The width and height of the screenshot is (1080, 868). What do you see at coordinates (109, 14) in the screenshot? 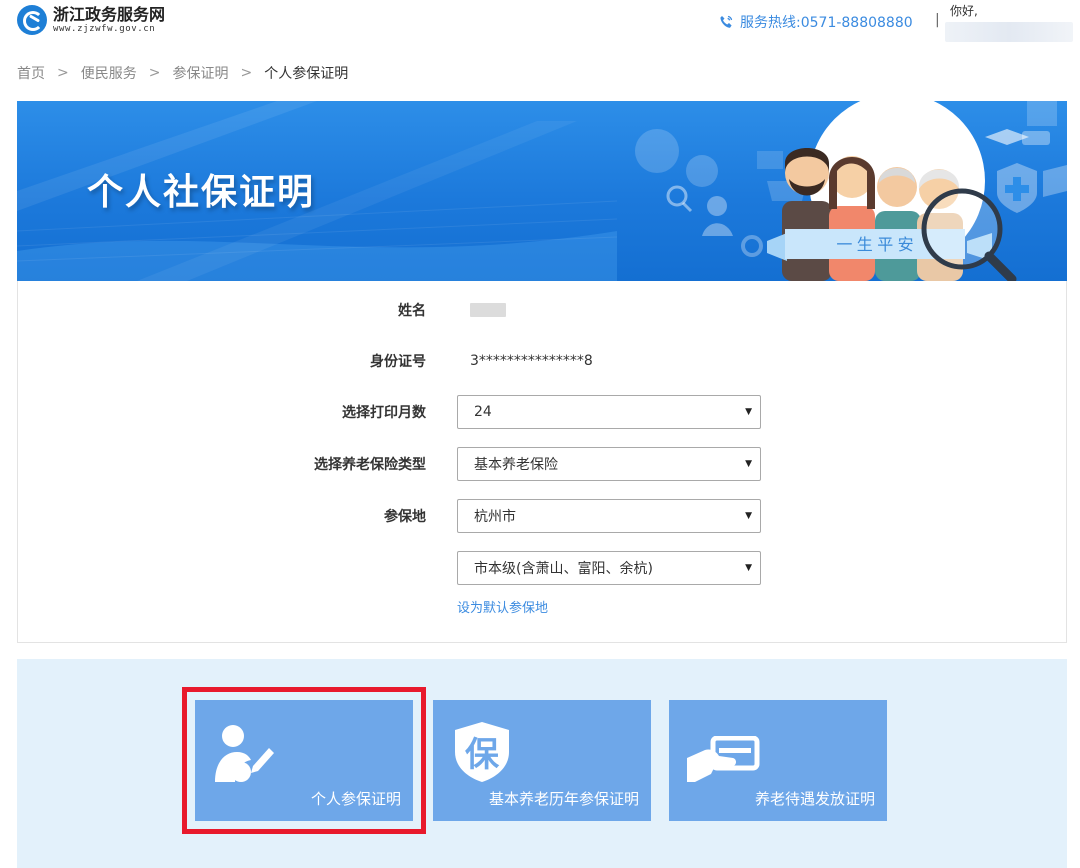
I see `logo-title: 浙江政务服务网` at bounding box center [109, 14].